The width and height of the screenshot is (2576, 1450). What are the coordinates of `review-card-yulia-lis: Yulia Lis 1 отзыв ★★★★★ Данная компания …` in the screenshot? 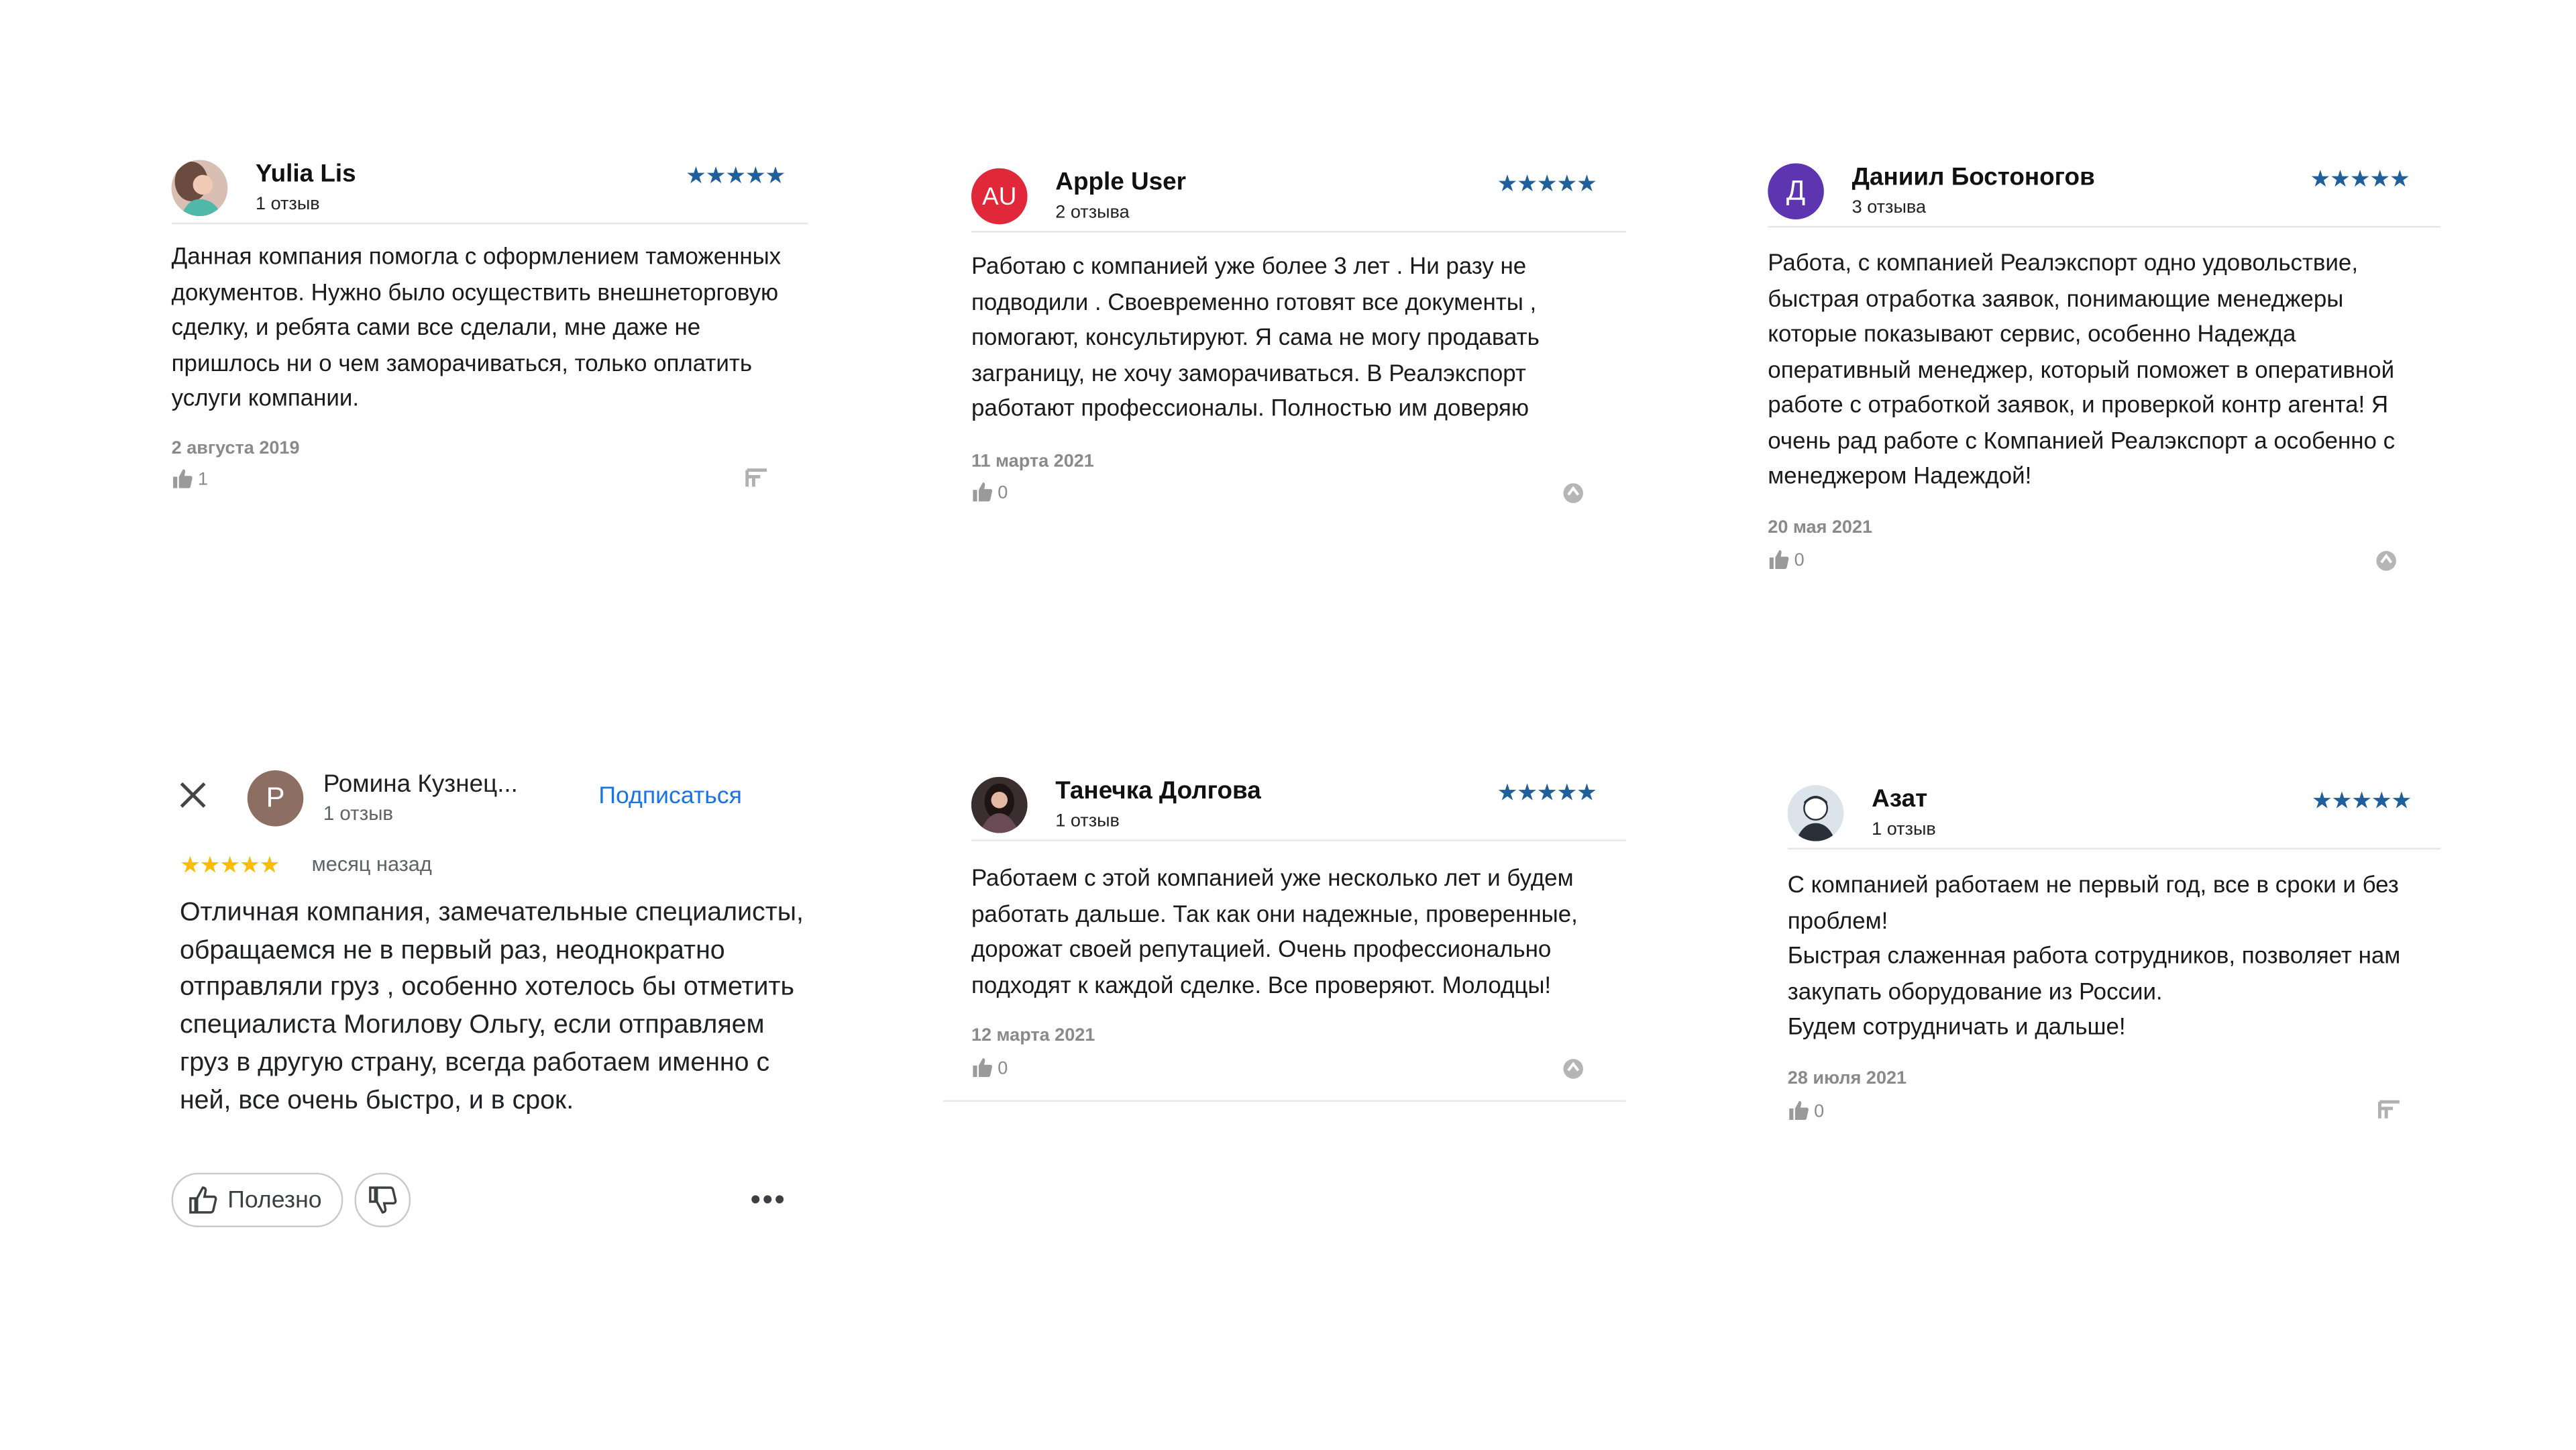 It's located at (489, 326).